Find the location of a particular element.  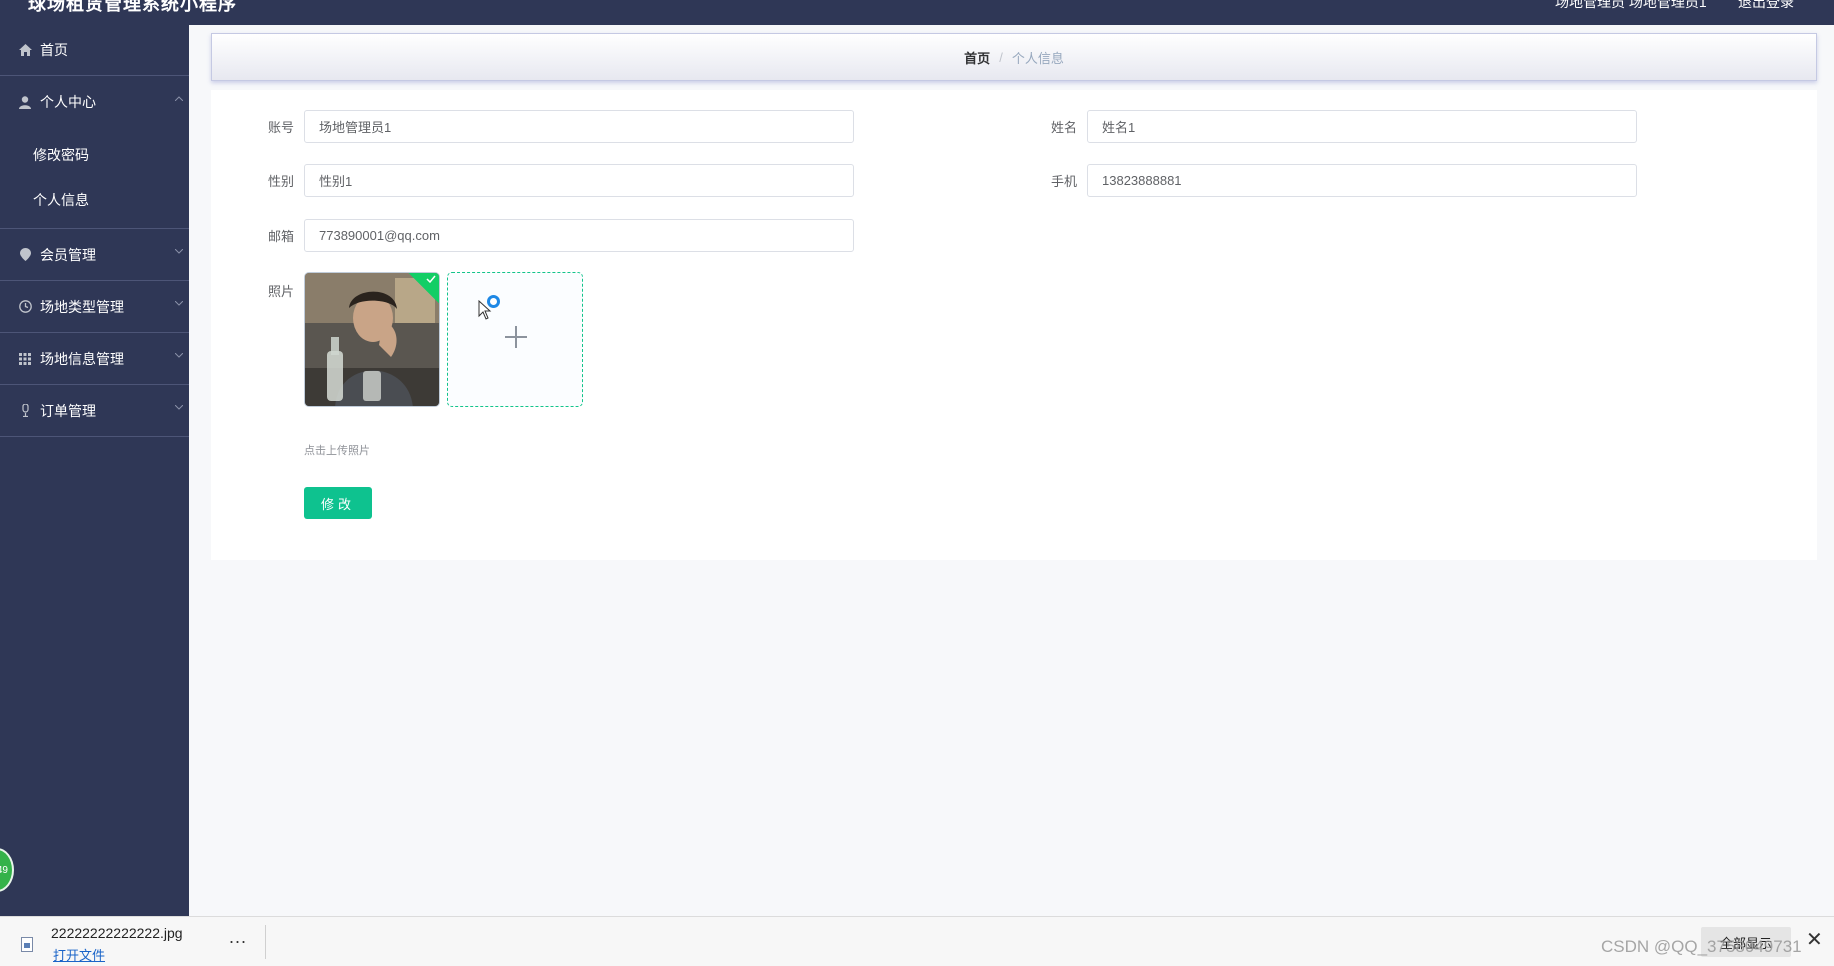

submit-button: 修改 is located at coordinates (338, 503).